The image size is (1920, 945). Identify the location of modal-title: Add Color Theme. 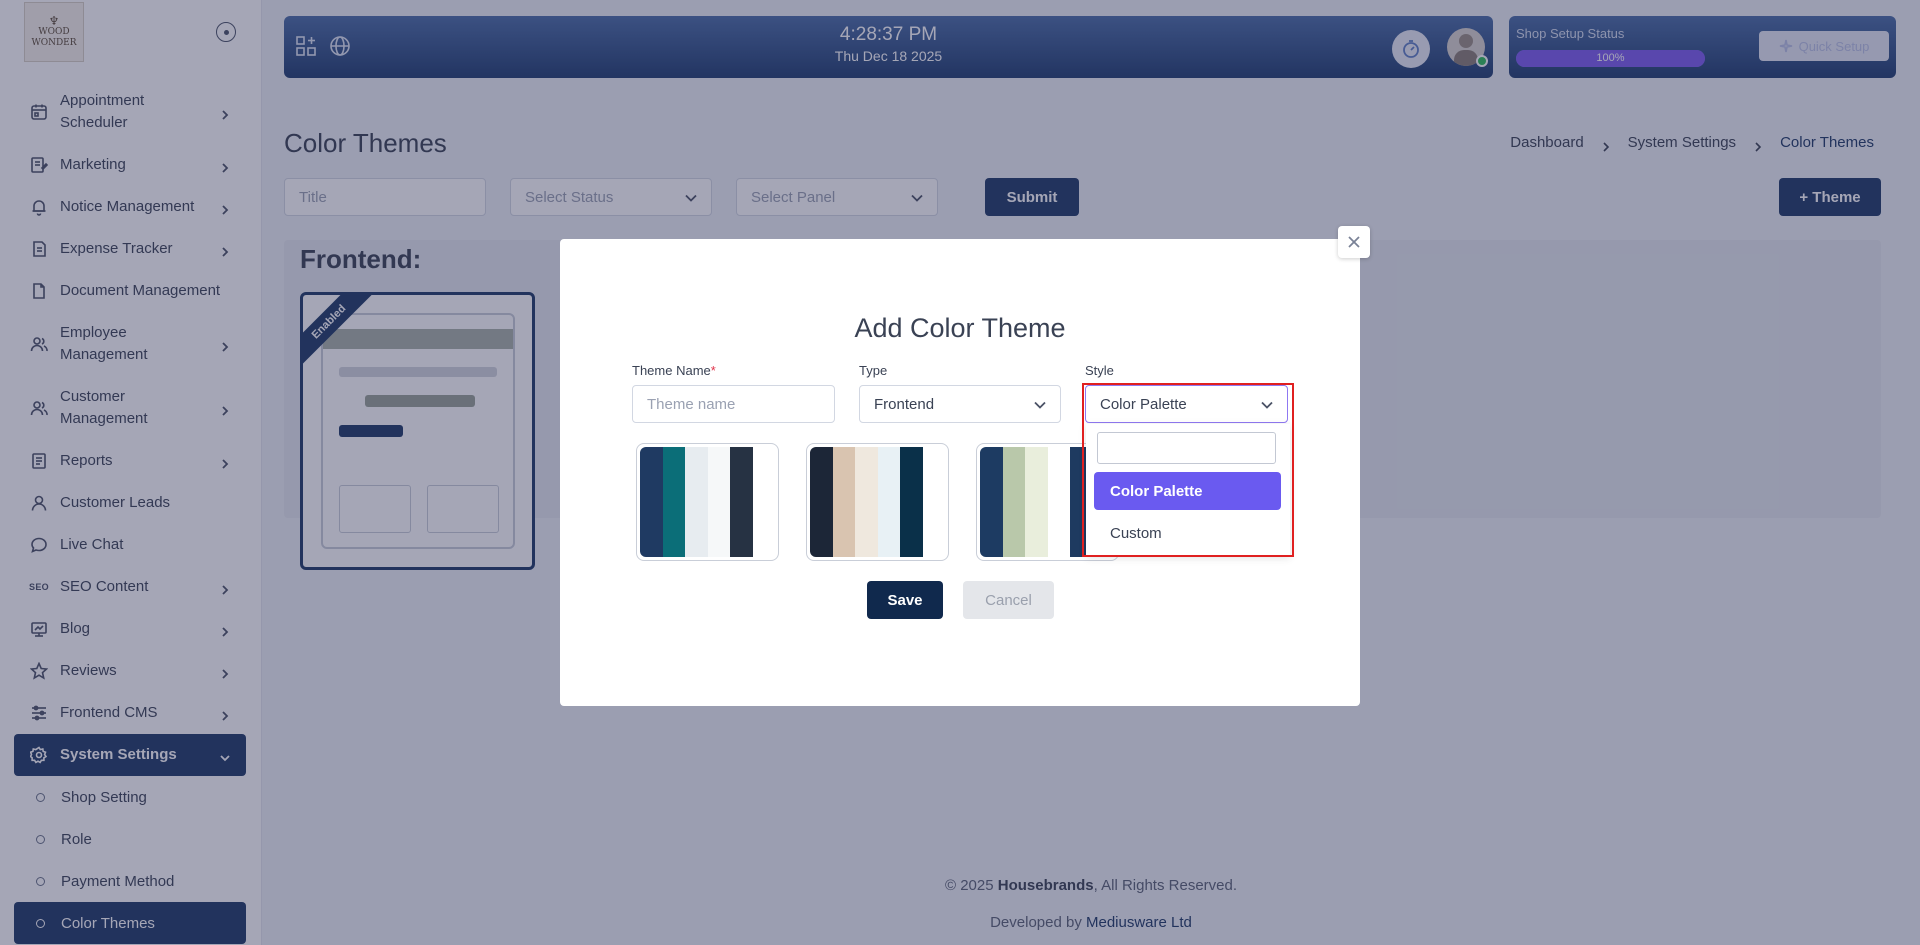
(960, 328).